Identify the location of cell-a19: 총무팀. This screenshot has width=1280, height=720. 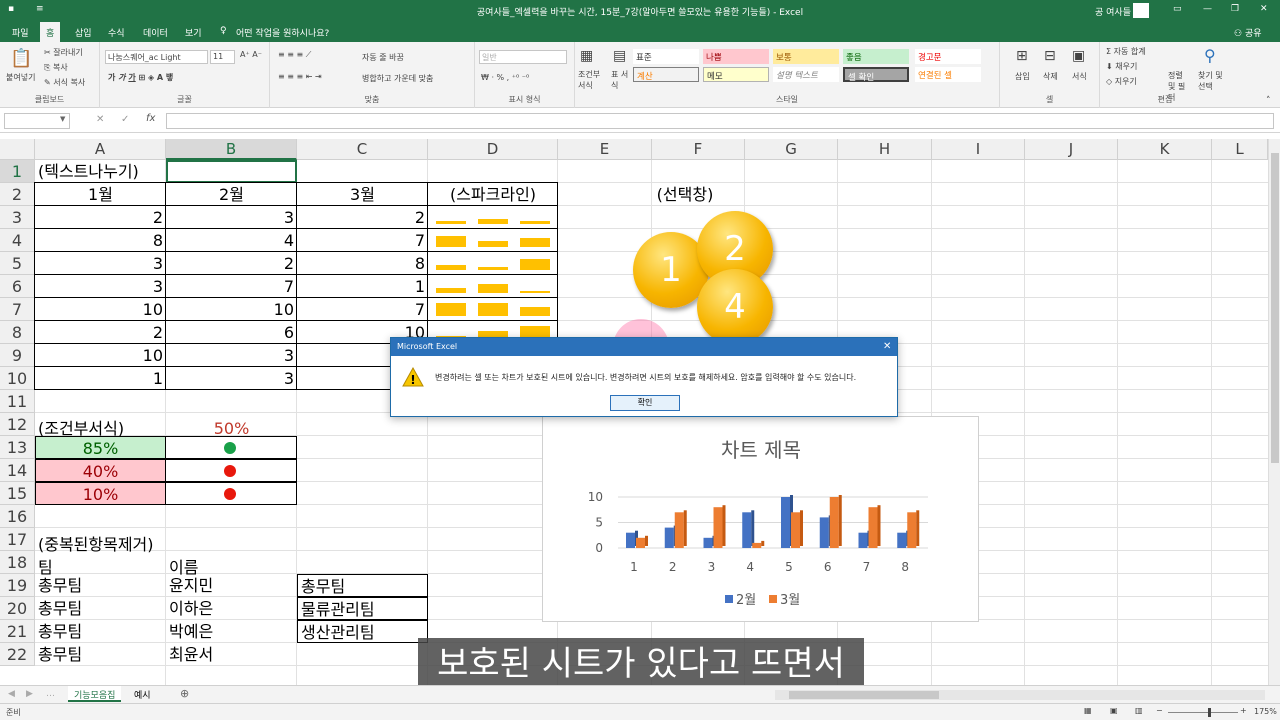
(100, 585).